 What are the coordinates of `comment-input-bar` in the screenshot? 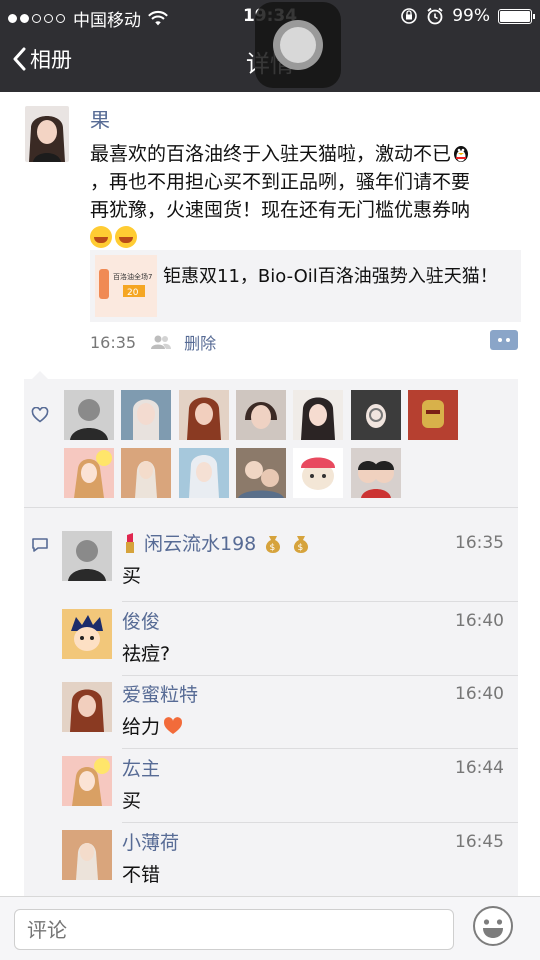 It's located at (270, 928).